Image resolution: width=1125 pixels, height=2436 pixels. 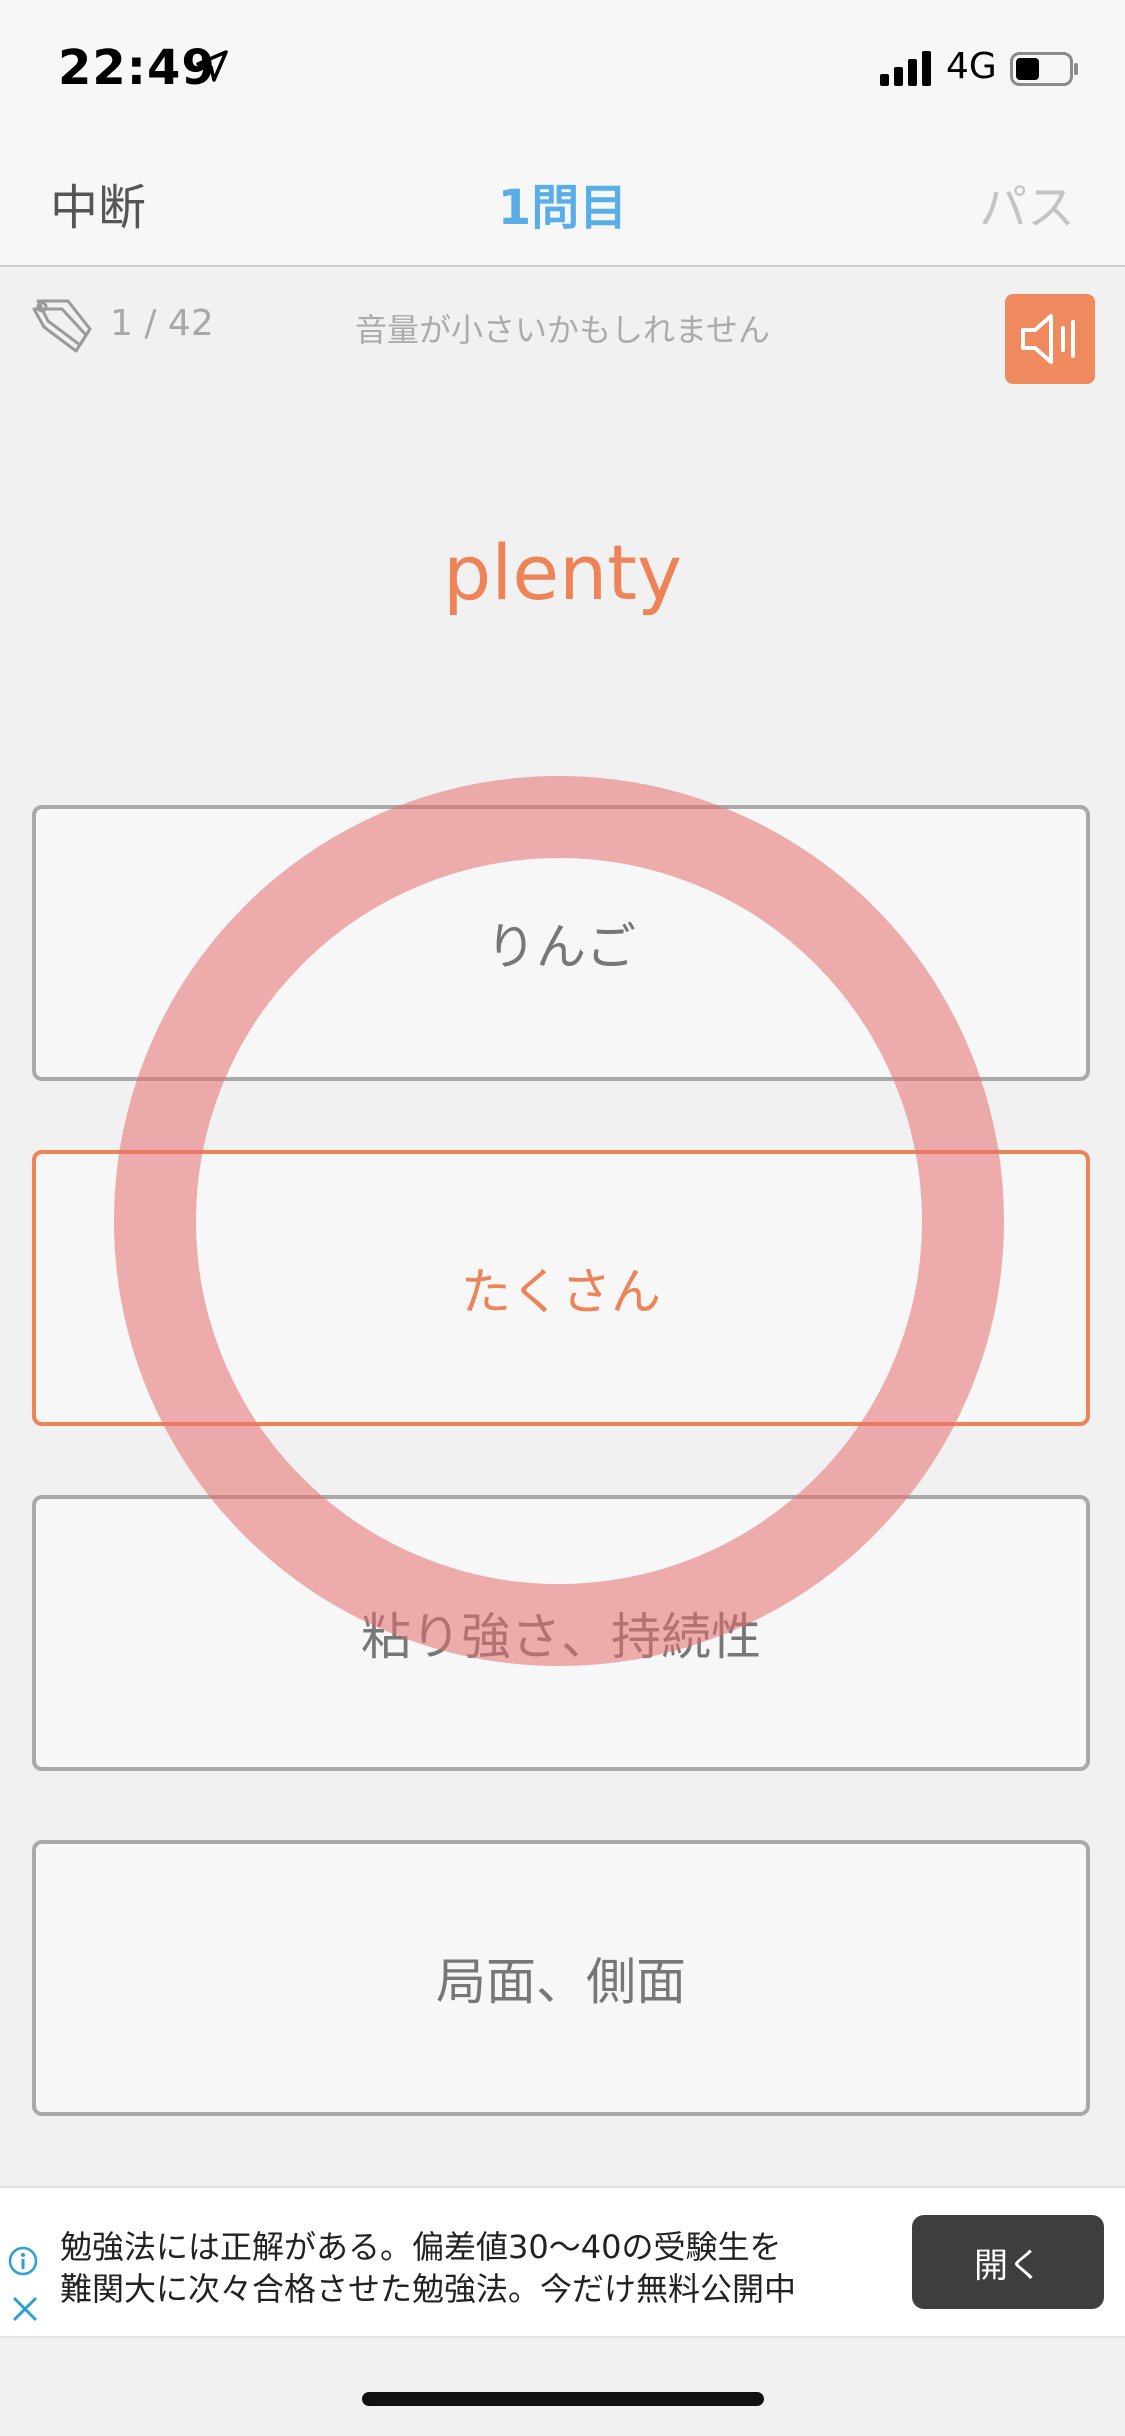 I want to click on answer-option-4: 局面、側面, so click(x=561, y=1978).